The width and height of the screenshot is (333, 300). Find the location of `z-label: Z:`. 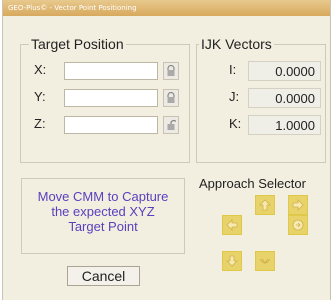

z-label: Z: is located at coordinates (40, 123).